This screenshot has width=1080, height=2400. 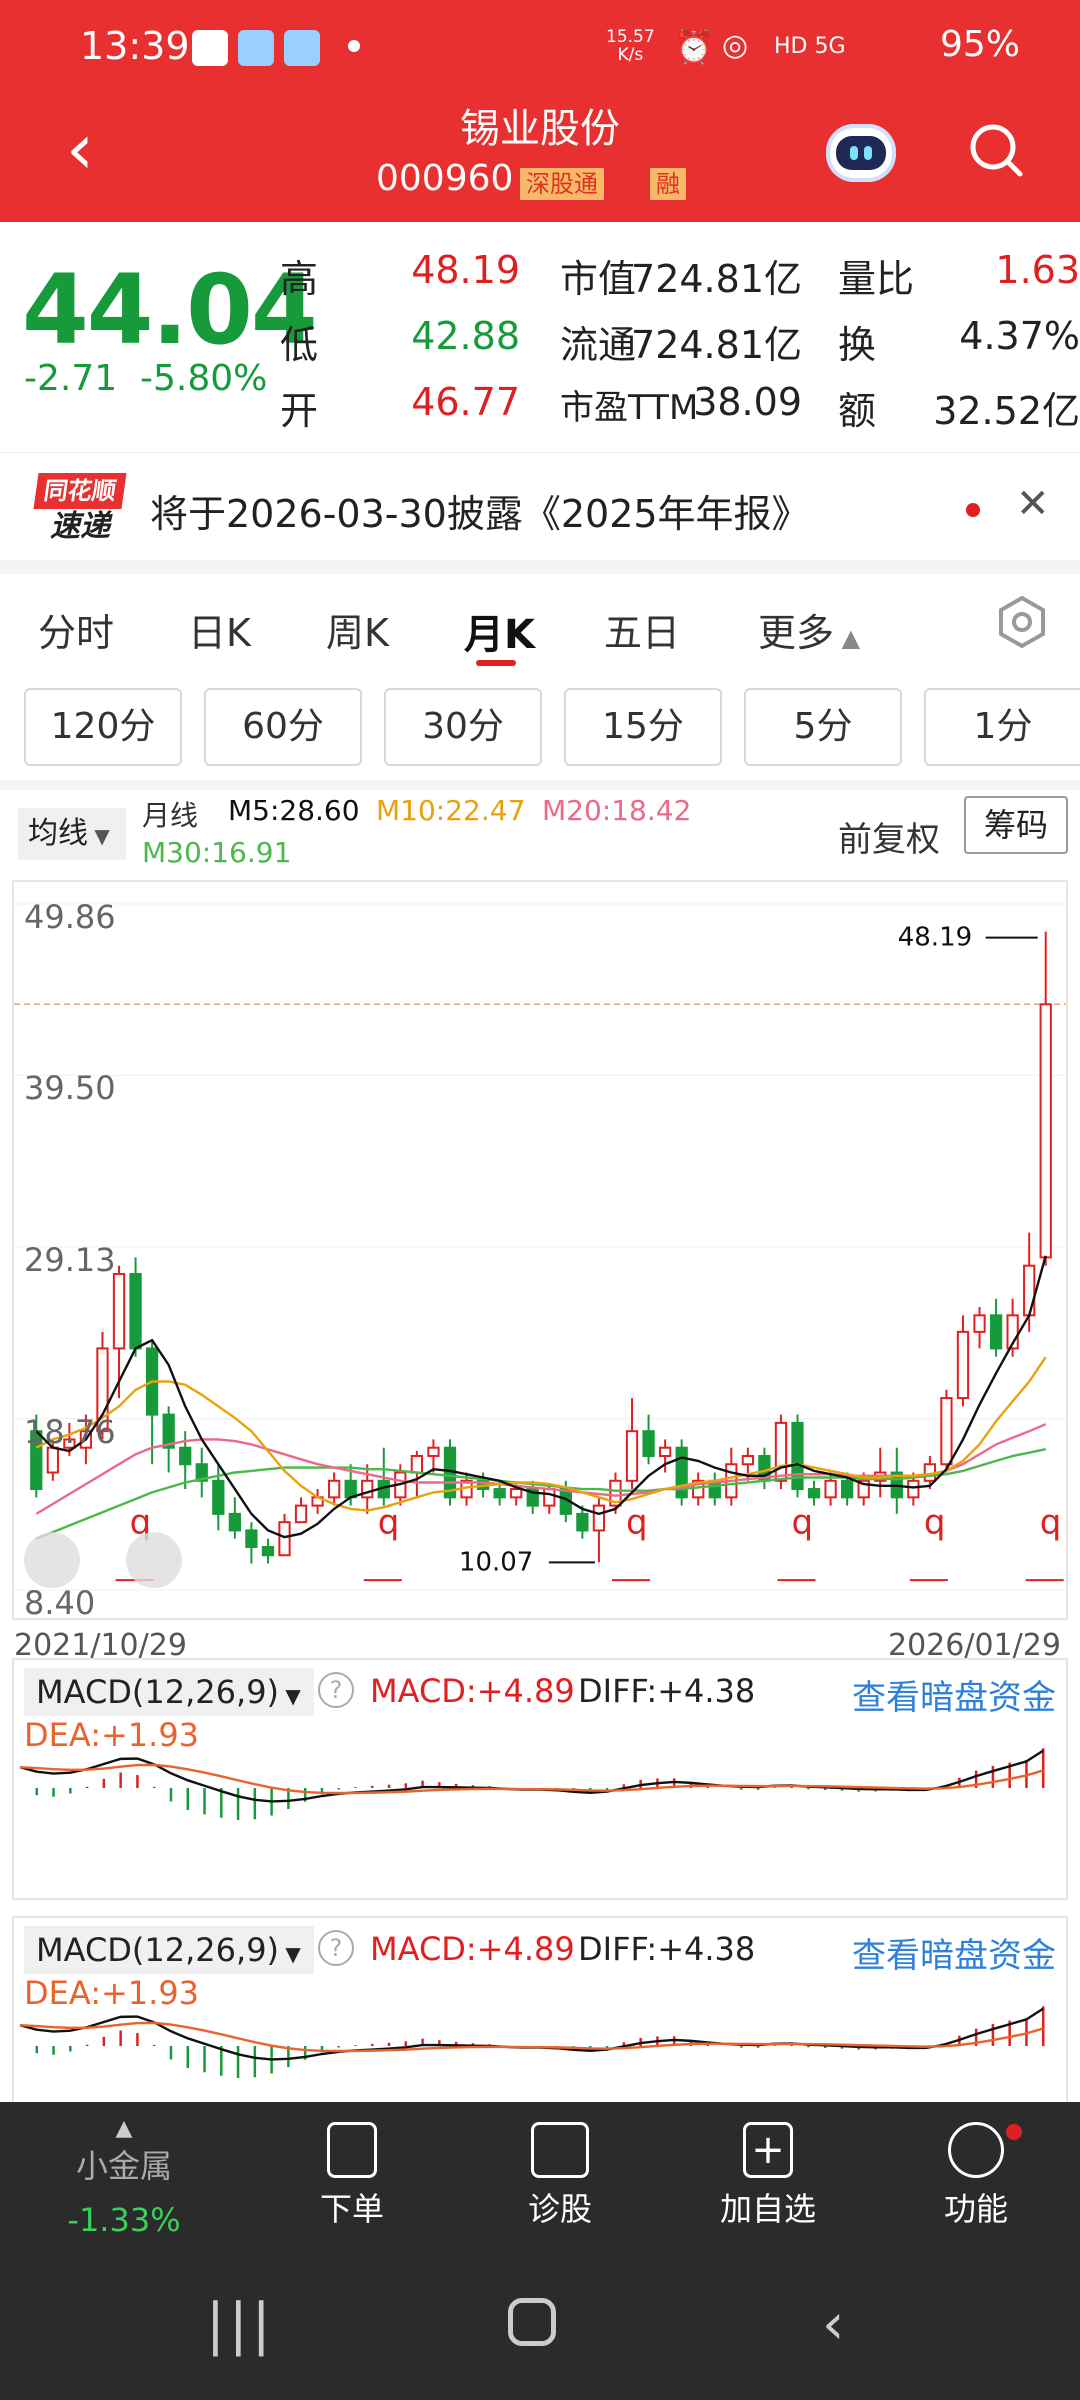 I want to click on notice-bar: 同花顺 速递 将于2026-03-30披露《2025年年报》 ✕, so click(x=540, y=506).